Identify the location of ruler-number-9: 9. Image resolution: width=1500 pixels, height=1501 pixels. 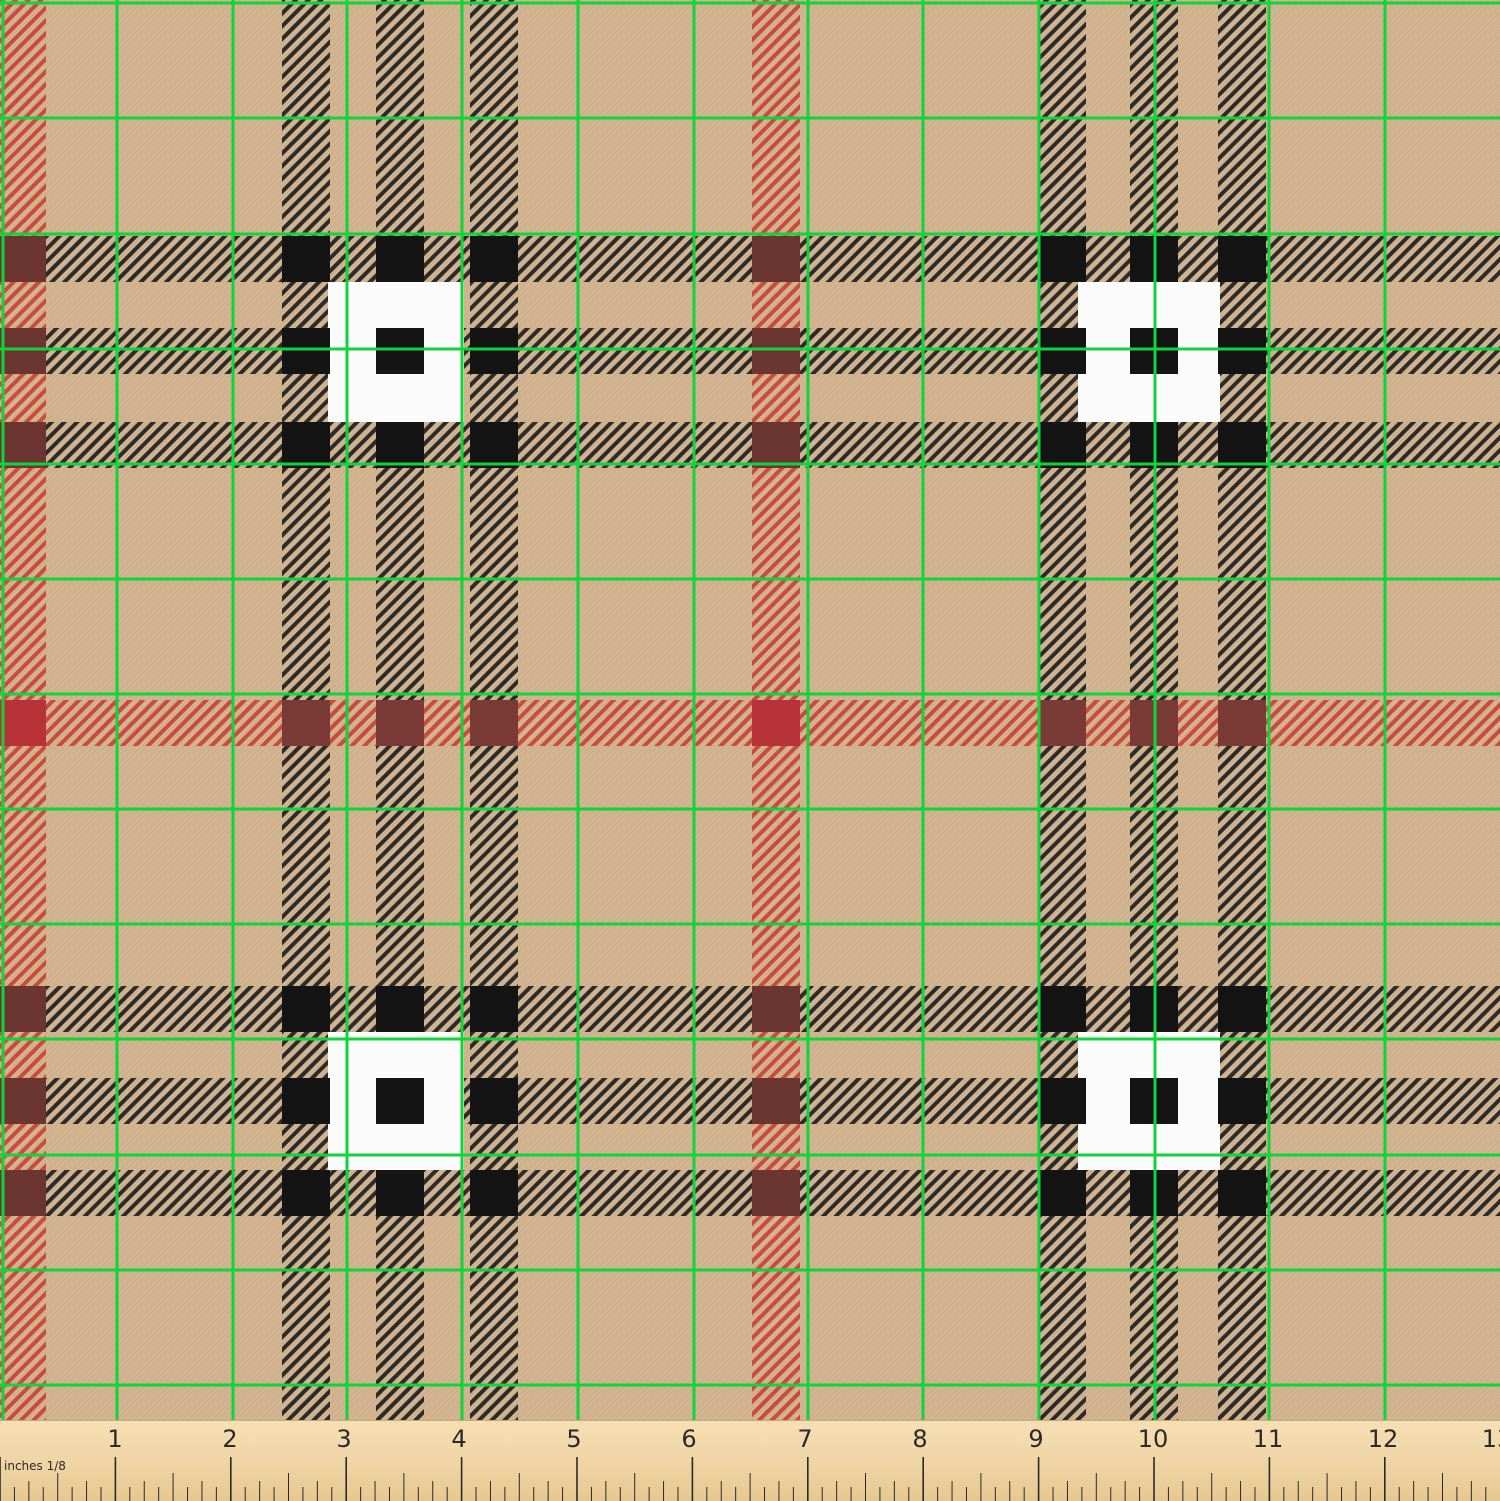
(1036, 1439).